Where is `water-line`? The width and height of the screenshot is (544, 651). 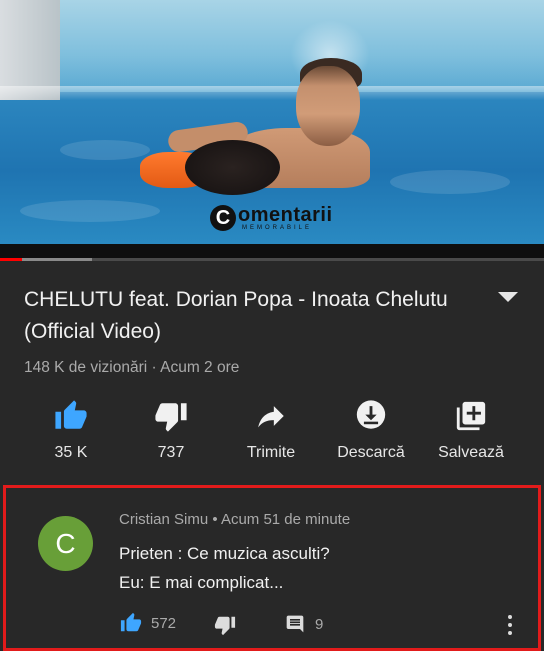 water-line is located at coordinates (272, 93).